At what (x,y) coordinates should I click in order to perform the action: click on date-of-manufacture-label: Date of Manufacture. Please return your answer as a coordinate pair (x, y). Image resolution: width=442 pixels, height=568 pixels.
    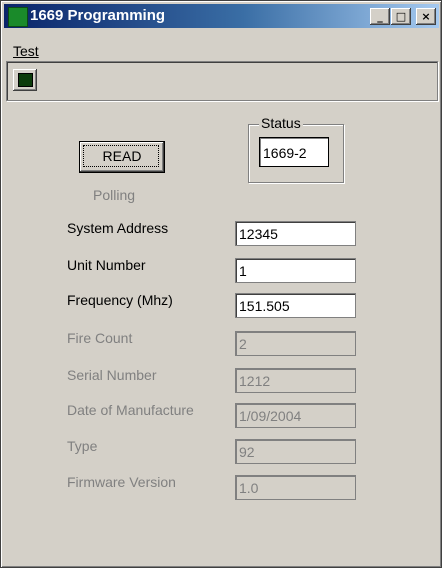
    Looking at the image, I should click on (130, 410).